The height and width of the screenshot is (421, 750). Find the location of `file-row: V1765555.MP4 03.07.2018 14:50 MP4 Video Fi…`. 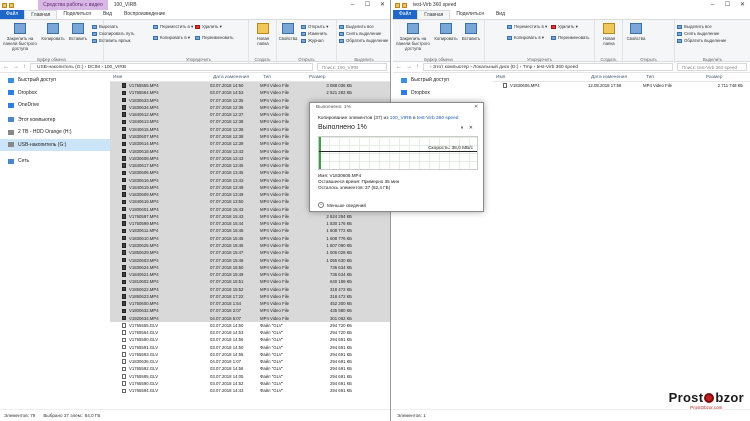

file-row: V1765555.MP4 03.07.2018 14:50 MP4 Video Fi… is located at coordinates (250, 86).